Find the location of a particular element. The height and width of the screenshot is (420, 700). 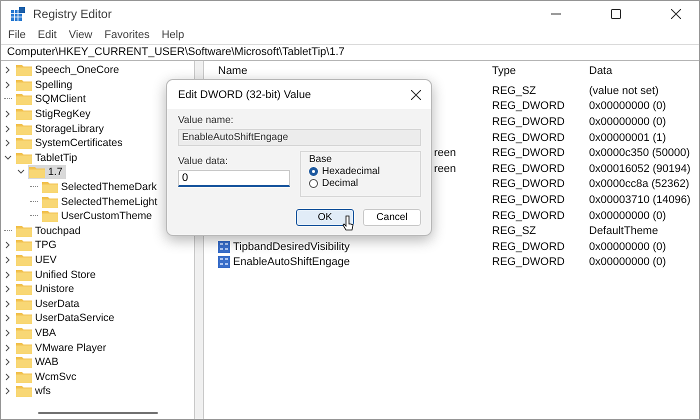

tree-item: wfs is located at coordinates (34, 391).